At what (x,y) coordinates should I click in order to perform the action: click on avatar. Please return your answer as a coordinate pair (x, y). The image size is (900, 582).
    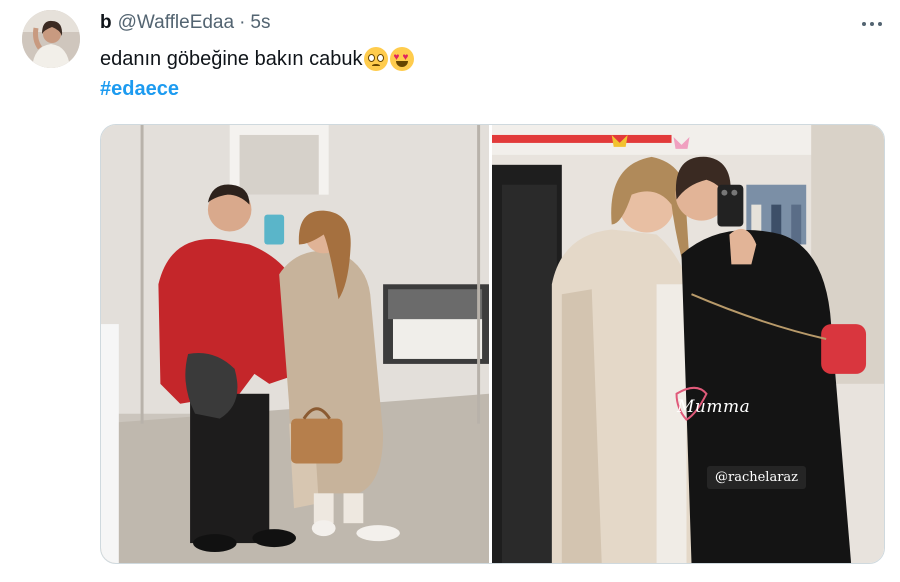
    Looking at the image, I should click on (51, 39).